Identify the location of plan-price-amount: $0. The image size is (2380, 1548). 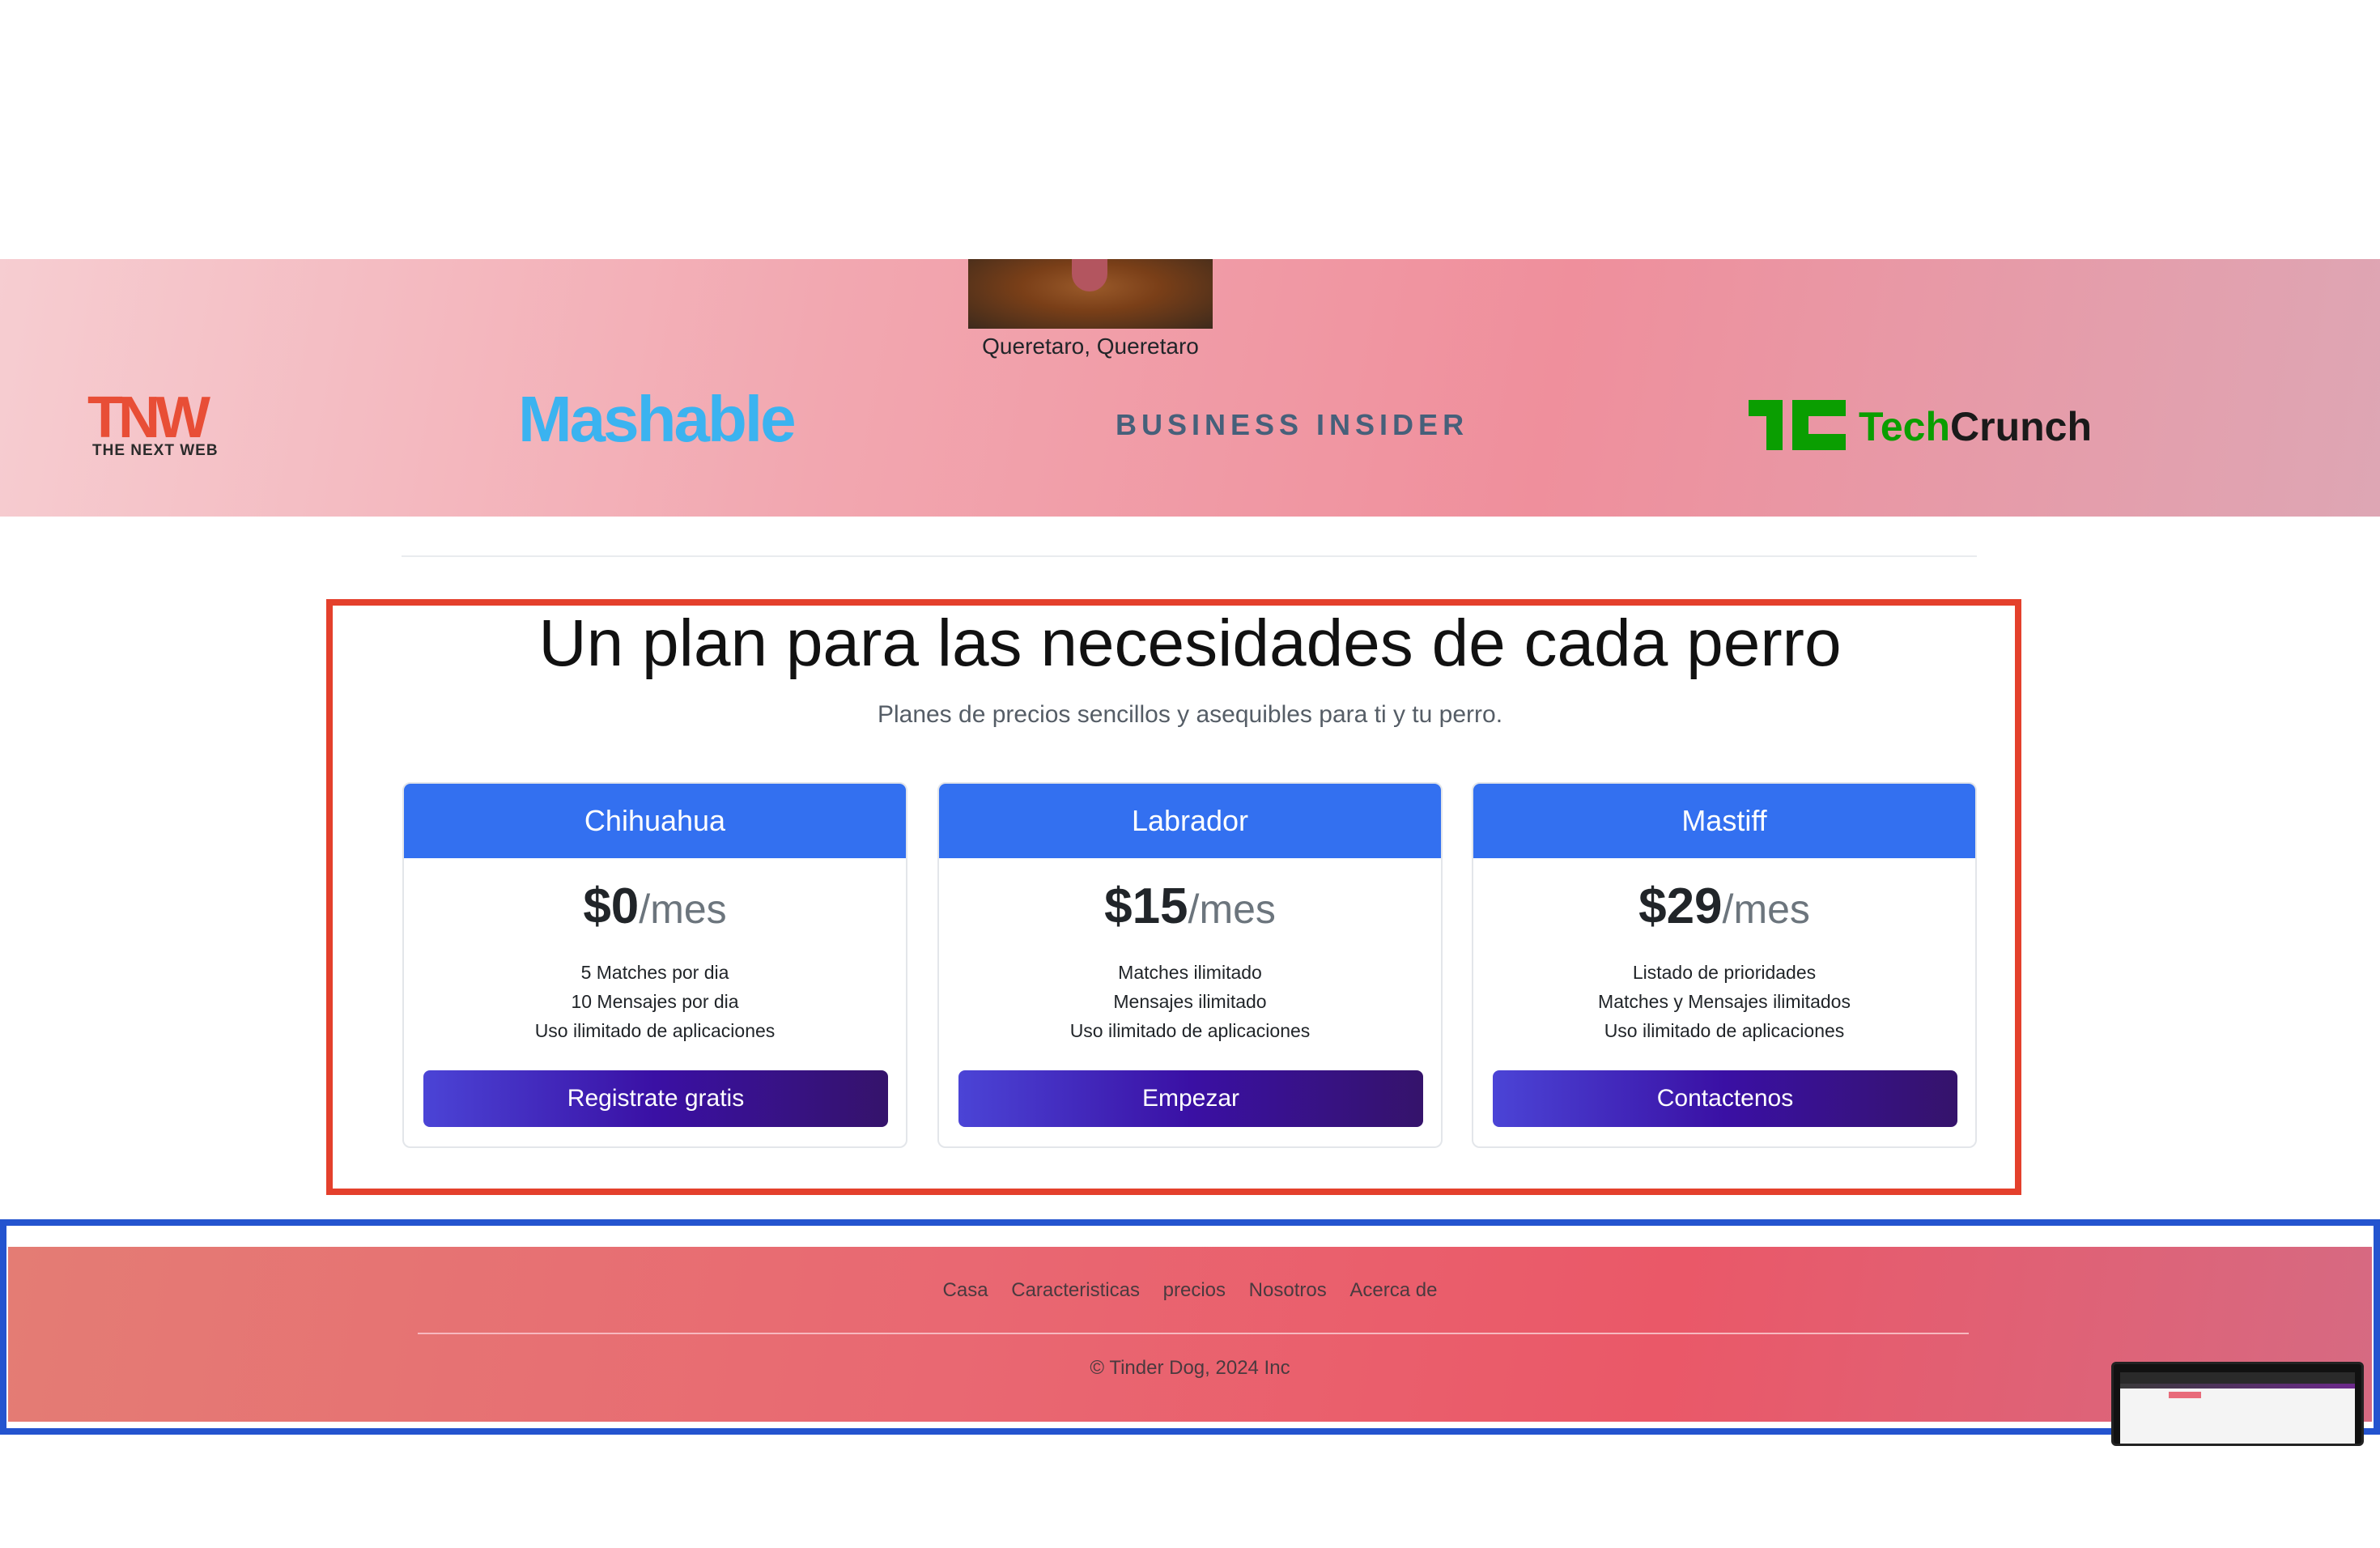
(611, 906).